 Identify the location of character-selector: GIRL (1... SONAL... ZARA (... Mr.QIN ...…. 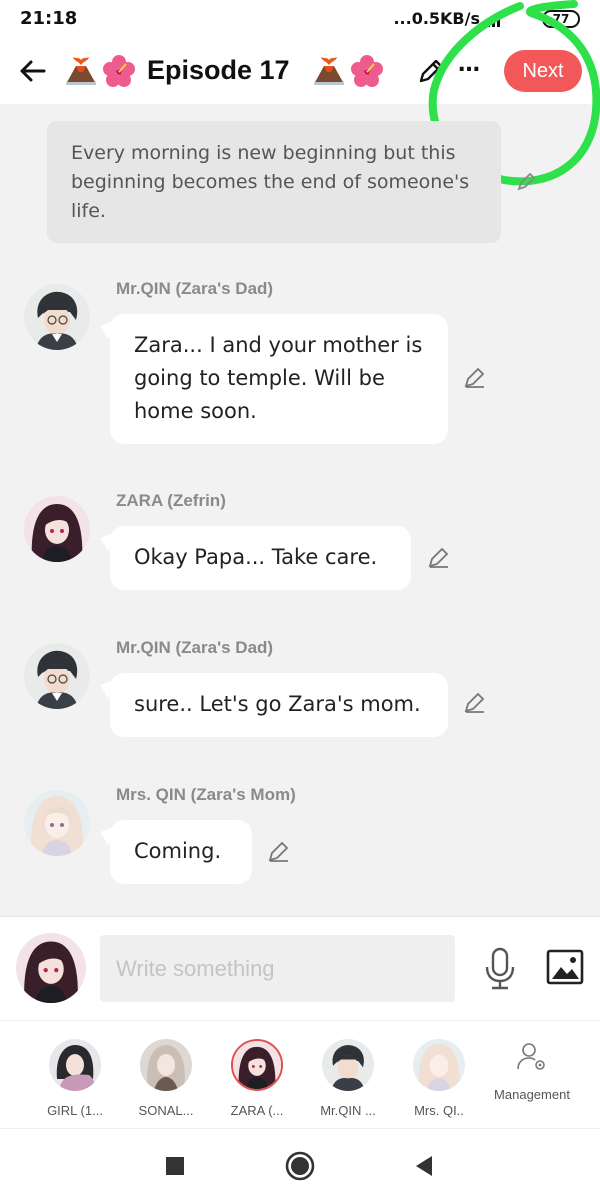
(300, 1074).